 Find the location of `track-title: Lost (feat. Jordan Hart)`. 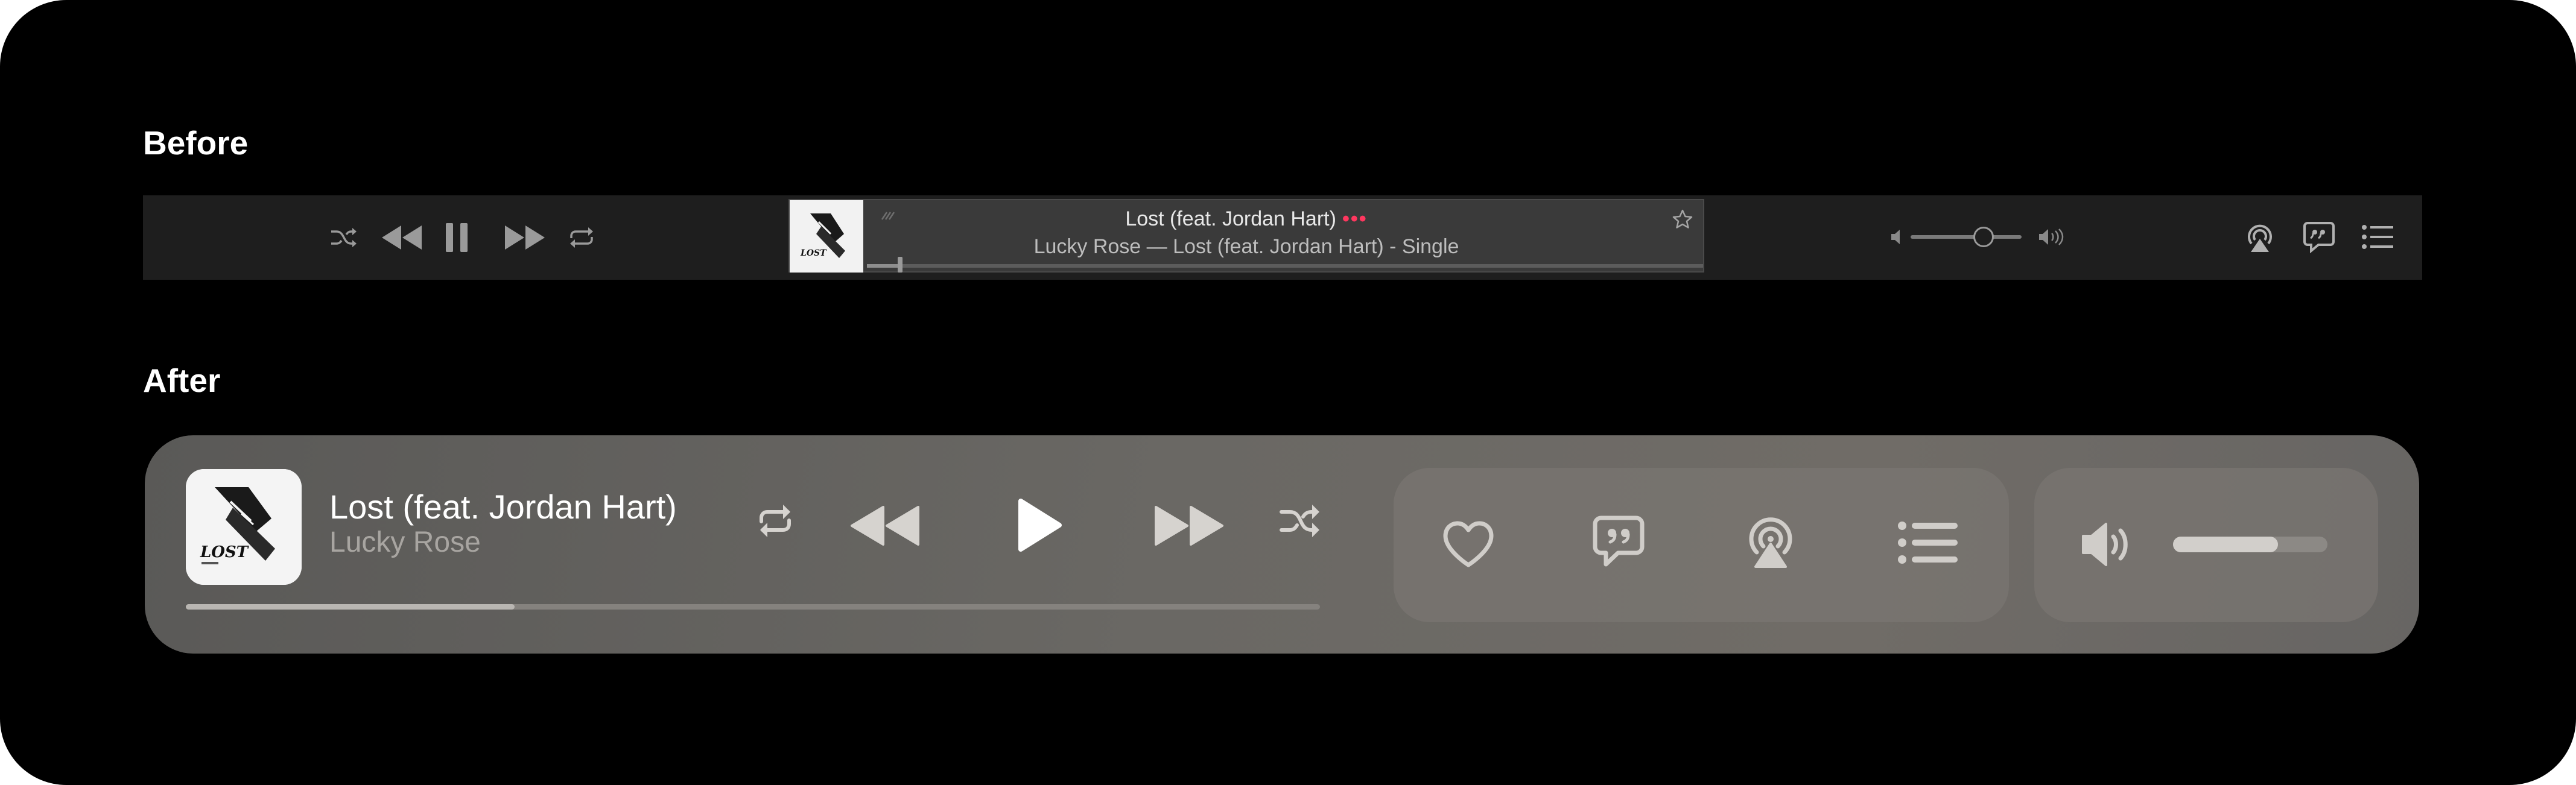

track-title: Lost (feat. Jordan Hart) is located at coordinates (503, 507).